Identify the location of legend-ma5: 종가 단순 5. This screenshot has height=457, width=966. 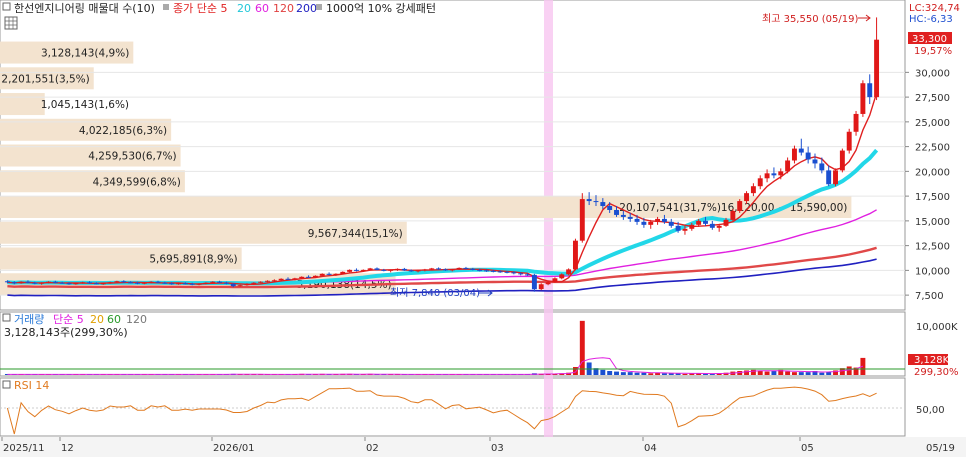
(200, 8).